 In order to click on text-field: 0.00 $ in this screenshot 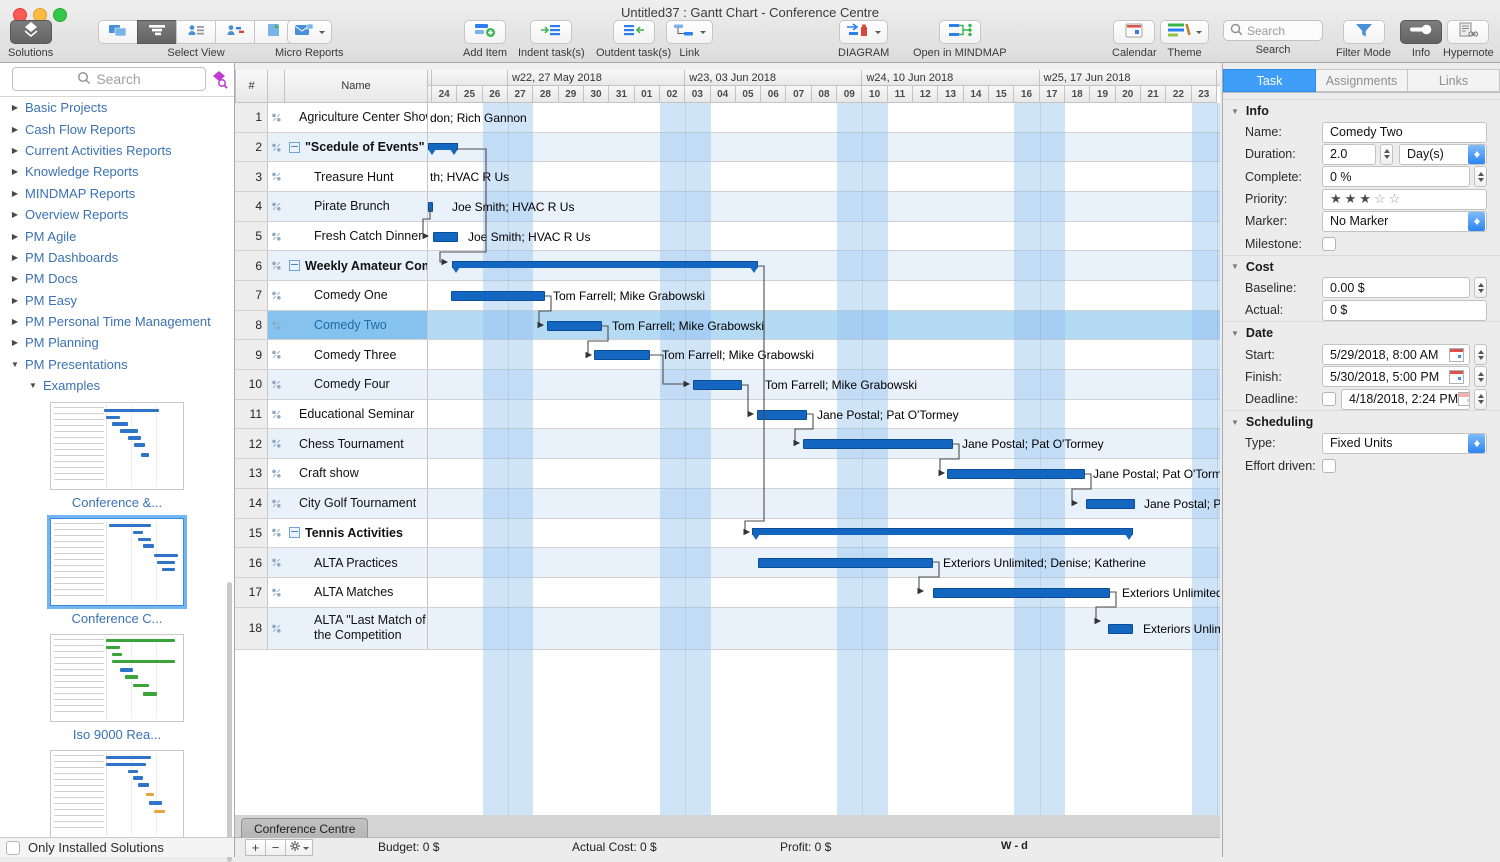, I will do `click(1396, 288)`.